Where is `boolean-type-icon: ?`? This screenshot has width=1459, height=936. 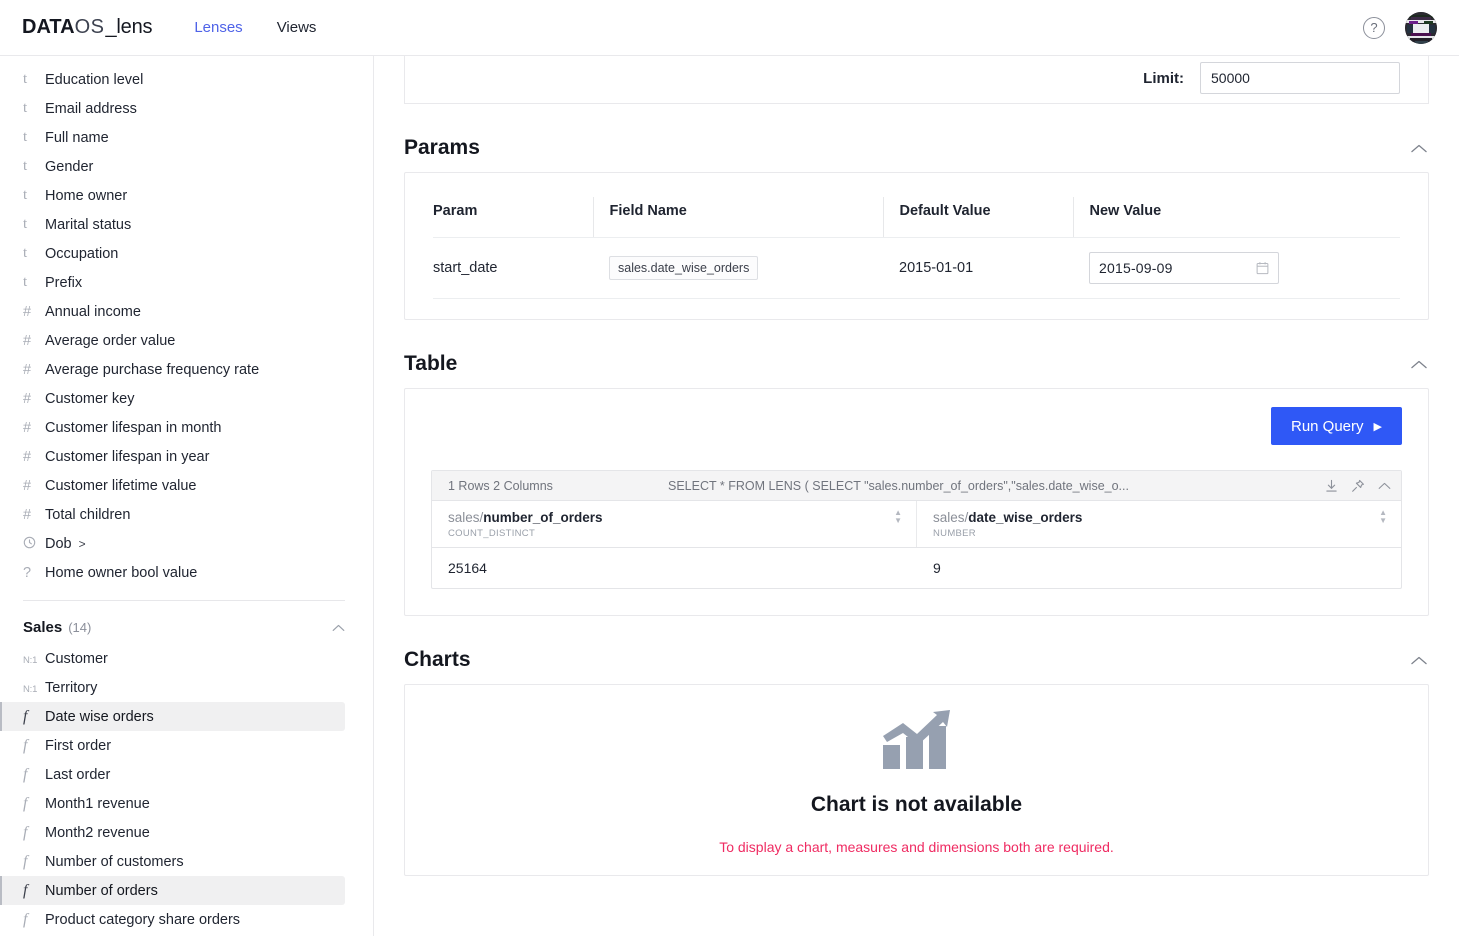
boolean-type-icon: ? is located at coordinates (27, 572).